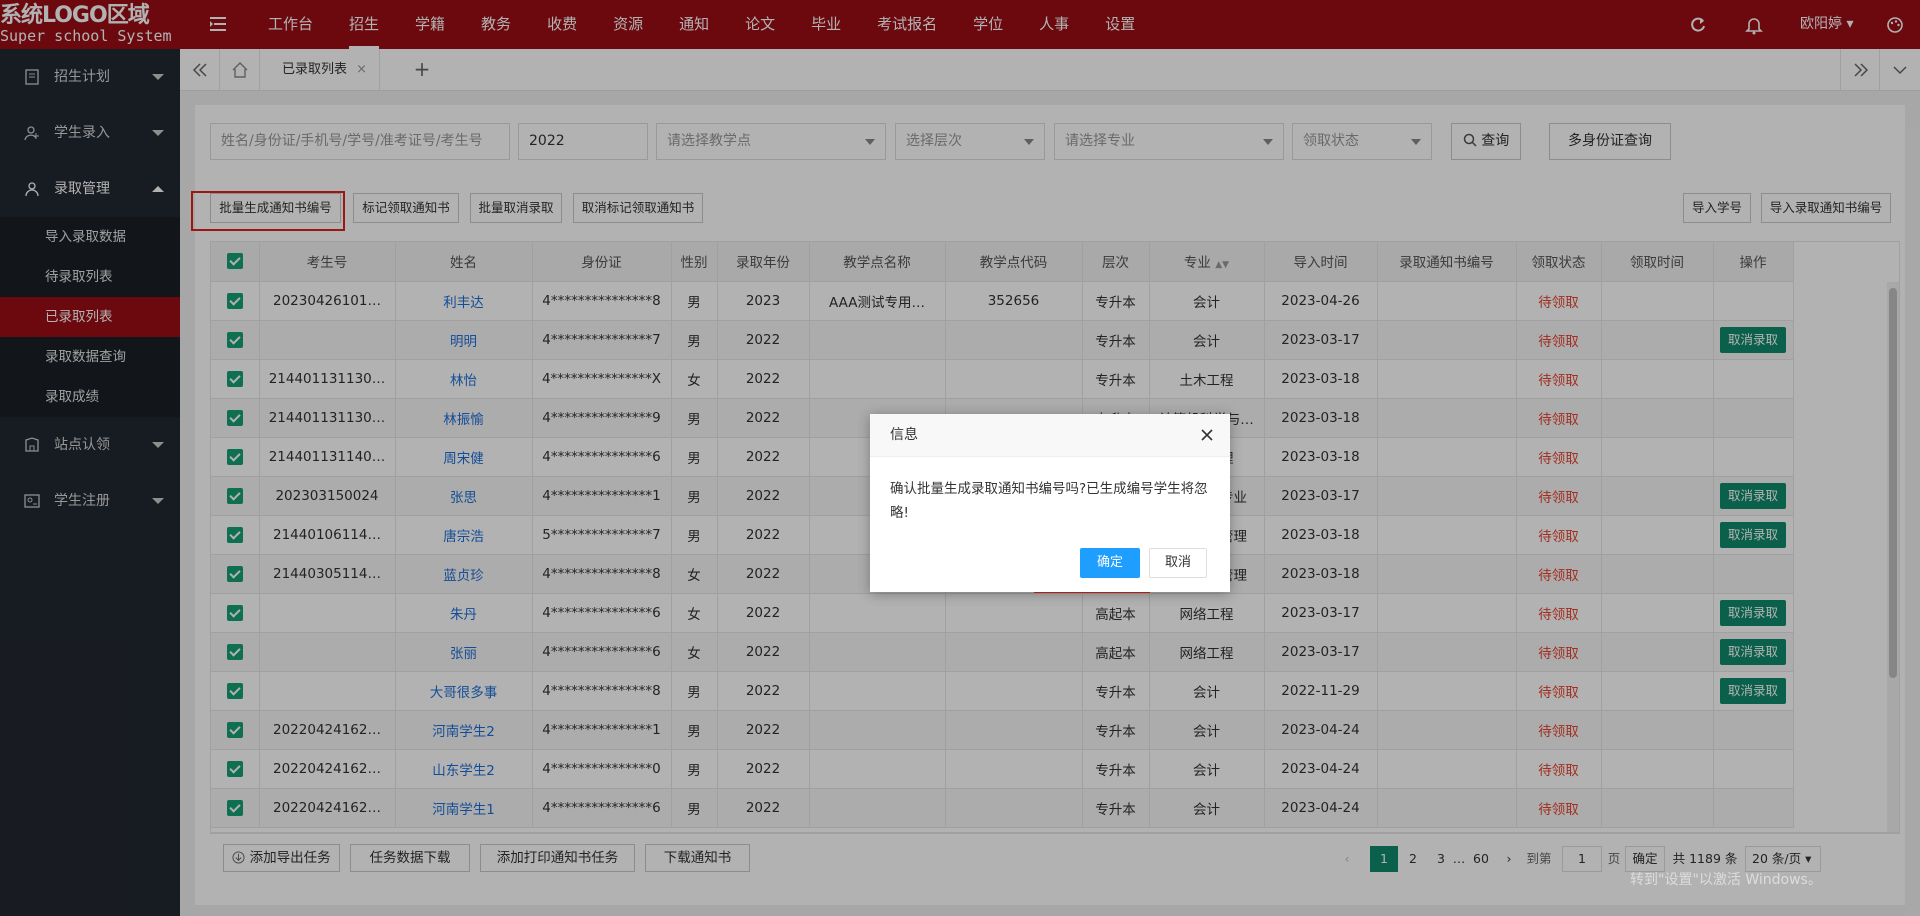  Describe the element at coordinates (1050, 435) in the screenshot. I see `dialog-header: 信息` at that location.